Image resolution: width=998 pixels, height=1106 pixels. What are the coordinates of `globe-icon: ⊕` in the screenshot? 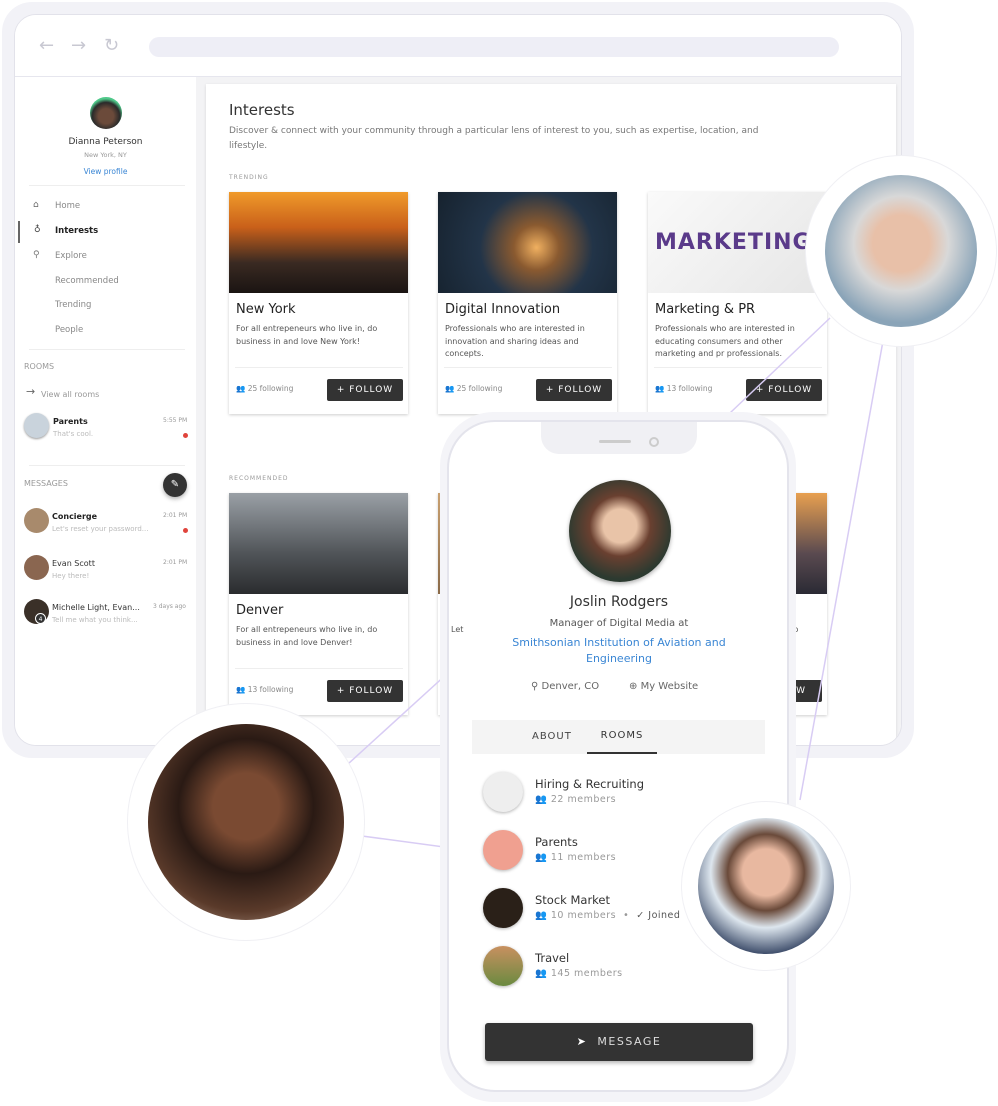 It's located at (633, 686).